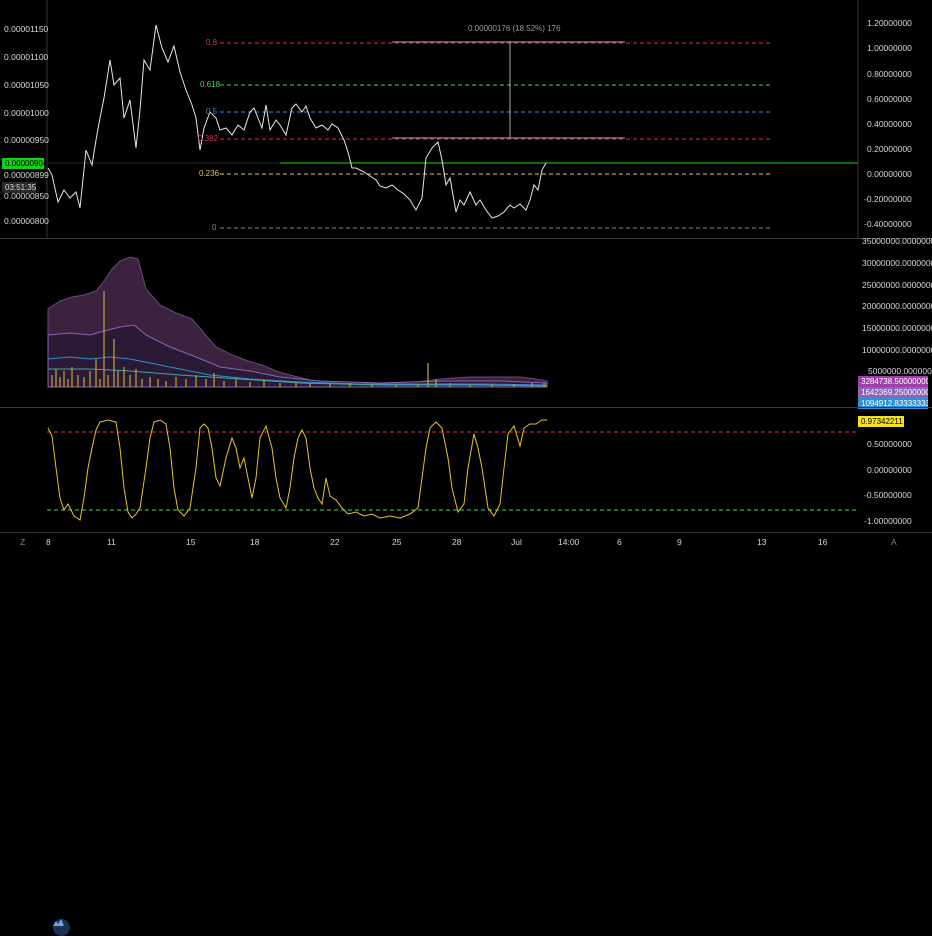 The height and width of the screenshot is (936, 932). Describe the element at coordinates (897, 350) in the screenshot. I see `right-axis-label: 10000000.00000000` at that location.